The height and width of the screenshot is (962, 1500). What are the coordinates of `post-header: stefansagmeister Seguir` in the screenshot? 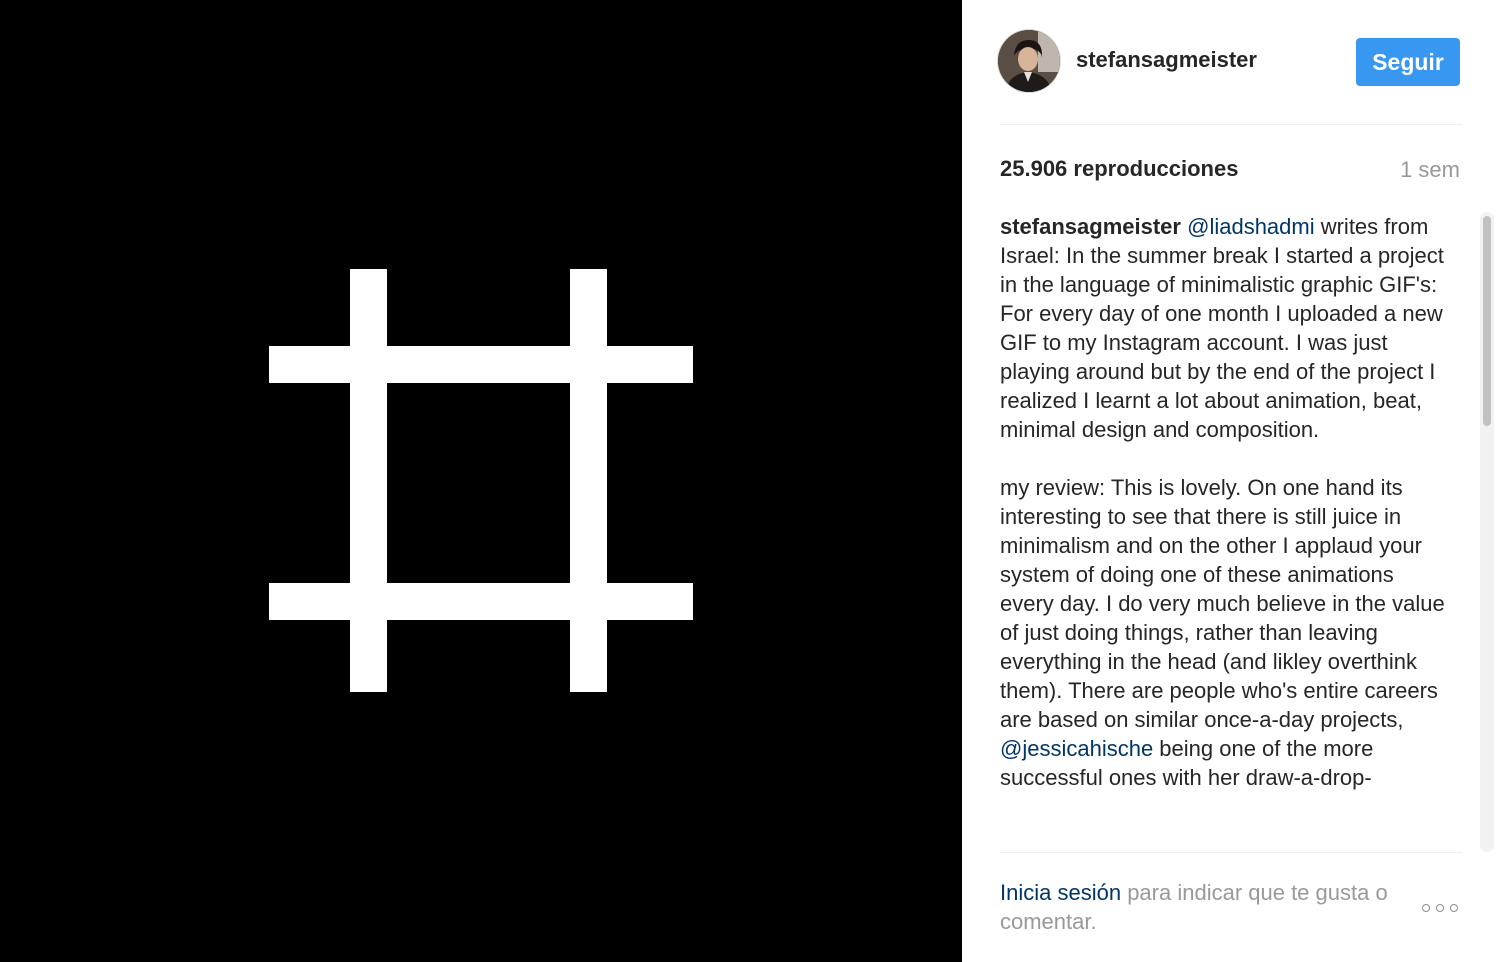 It's located at (1230, 63).